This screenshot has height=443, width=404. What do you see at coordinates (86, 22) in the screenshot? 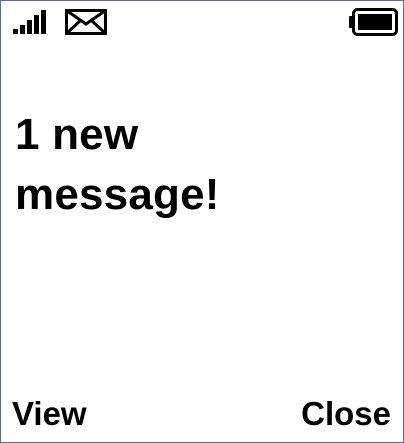
I see `envelope-icon` at bounding box center [86, 22].